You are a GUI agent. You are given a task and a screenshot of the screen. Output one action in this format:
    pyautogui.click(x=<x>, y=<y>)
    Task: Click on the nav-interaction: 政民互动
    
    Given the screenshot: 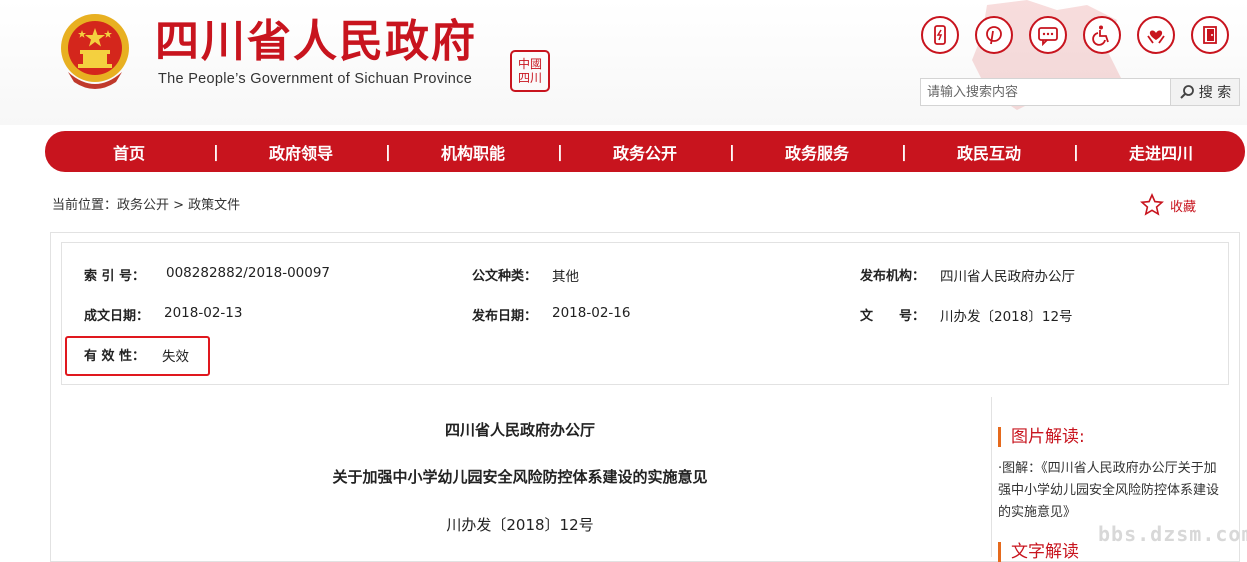 What is the action you would take?
    pyautogui.click(x=989, y=152)
    